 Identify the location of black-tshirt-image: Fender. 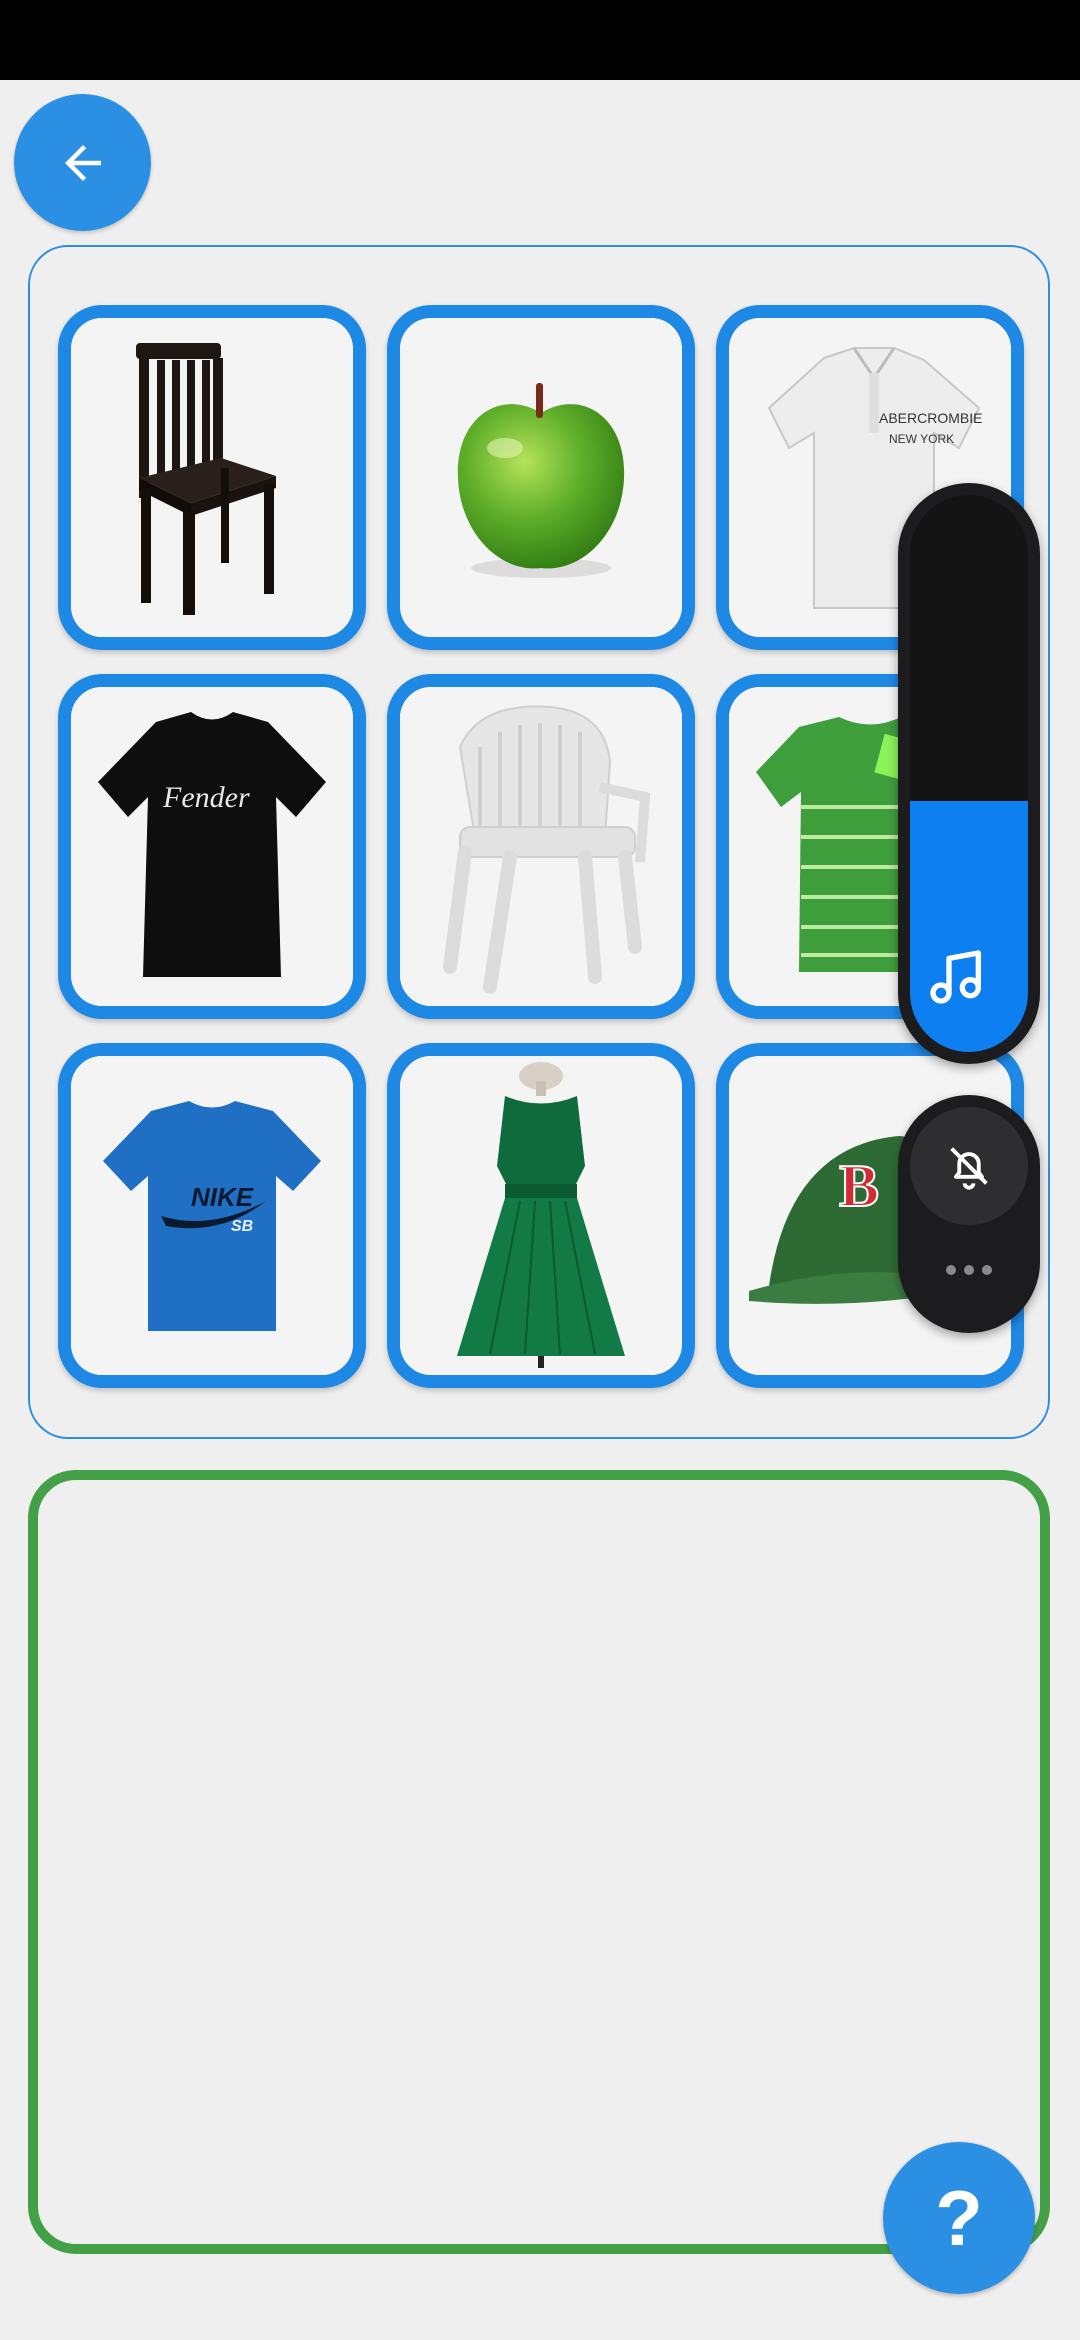
(212, 846).